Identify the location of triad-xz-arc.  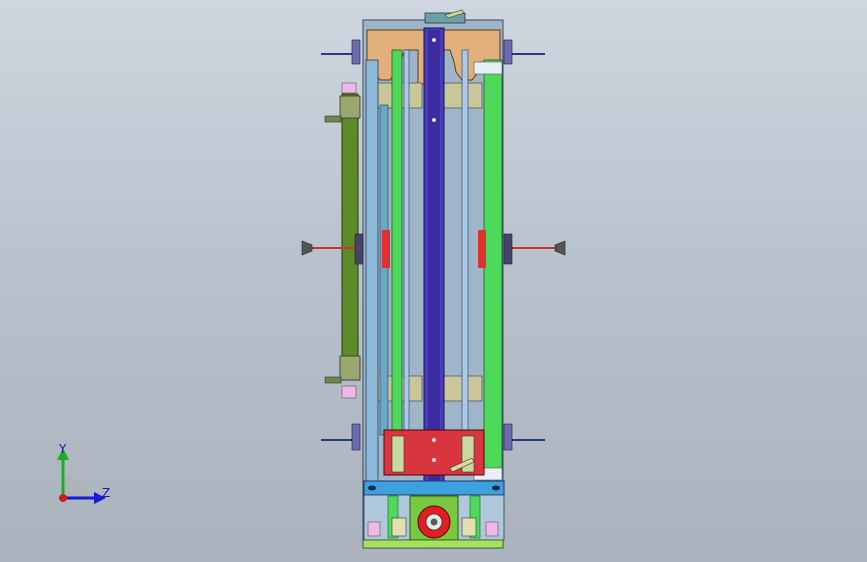
(75, 486).